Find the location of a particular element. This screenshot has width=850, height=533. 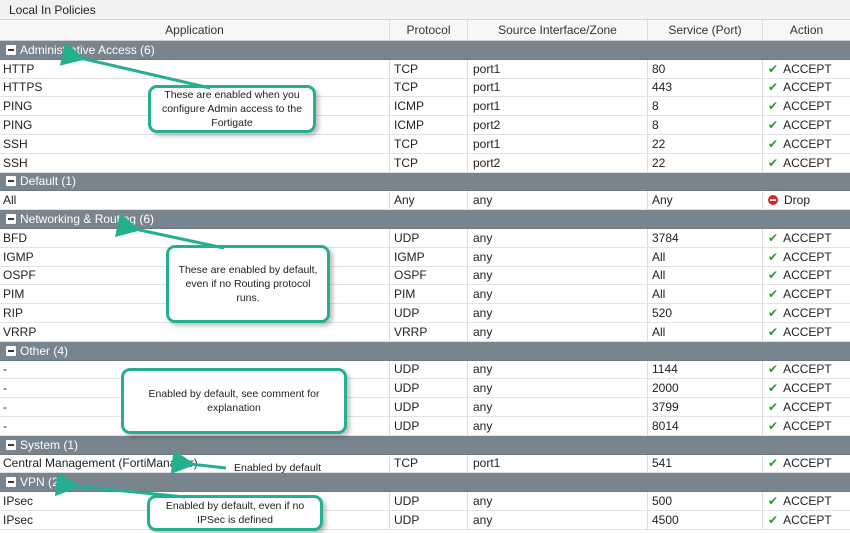

column-header-service: Service (Port) is located at coordinates (705, 30).